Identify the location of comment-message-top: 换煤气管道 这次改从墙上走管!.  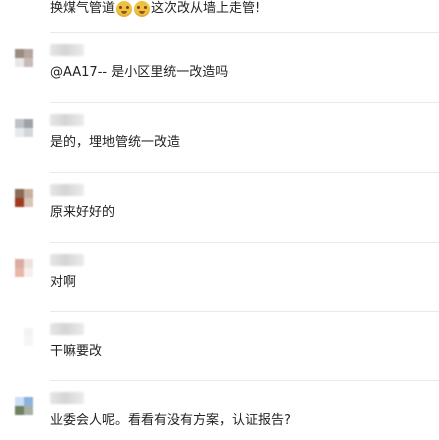
(155, 10).